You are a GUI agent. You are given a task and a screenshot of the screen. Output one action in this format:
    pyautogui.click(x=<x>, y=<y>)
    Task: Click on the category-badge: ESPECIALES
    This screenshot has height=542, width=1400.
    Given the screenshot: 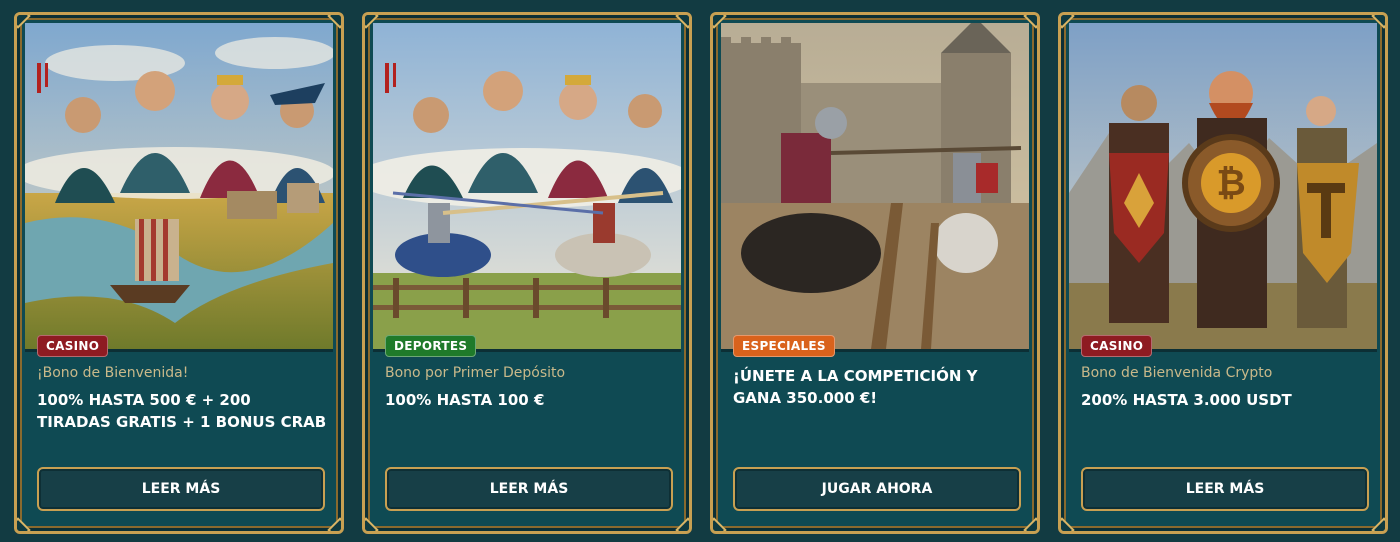 What is the action you would take?
    pyautogui.click(x=784, y=346)
    